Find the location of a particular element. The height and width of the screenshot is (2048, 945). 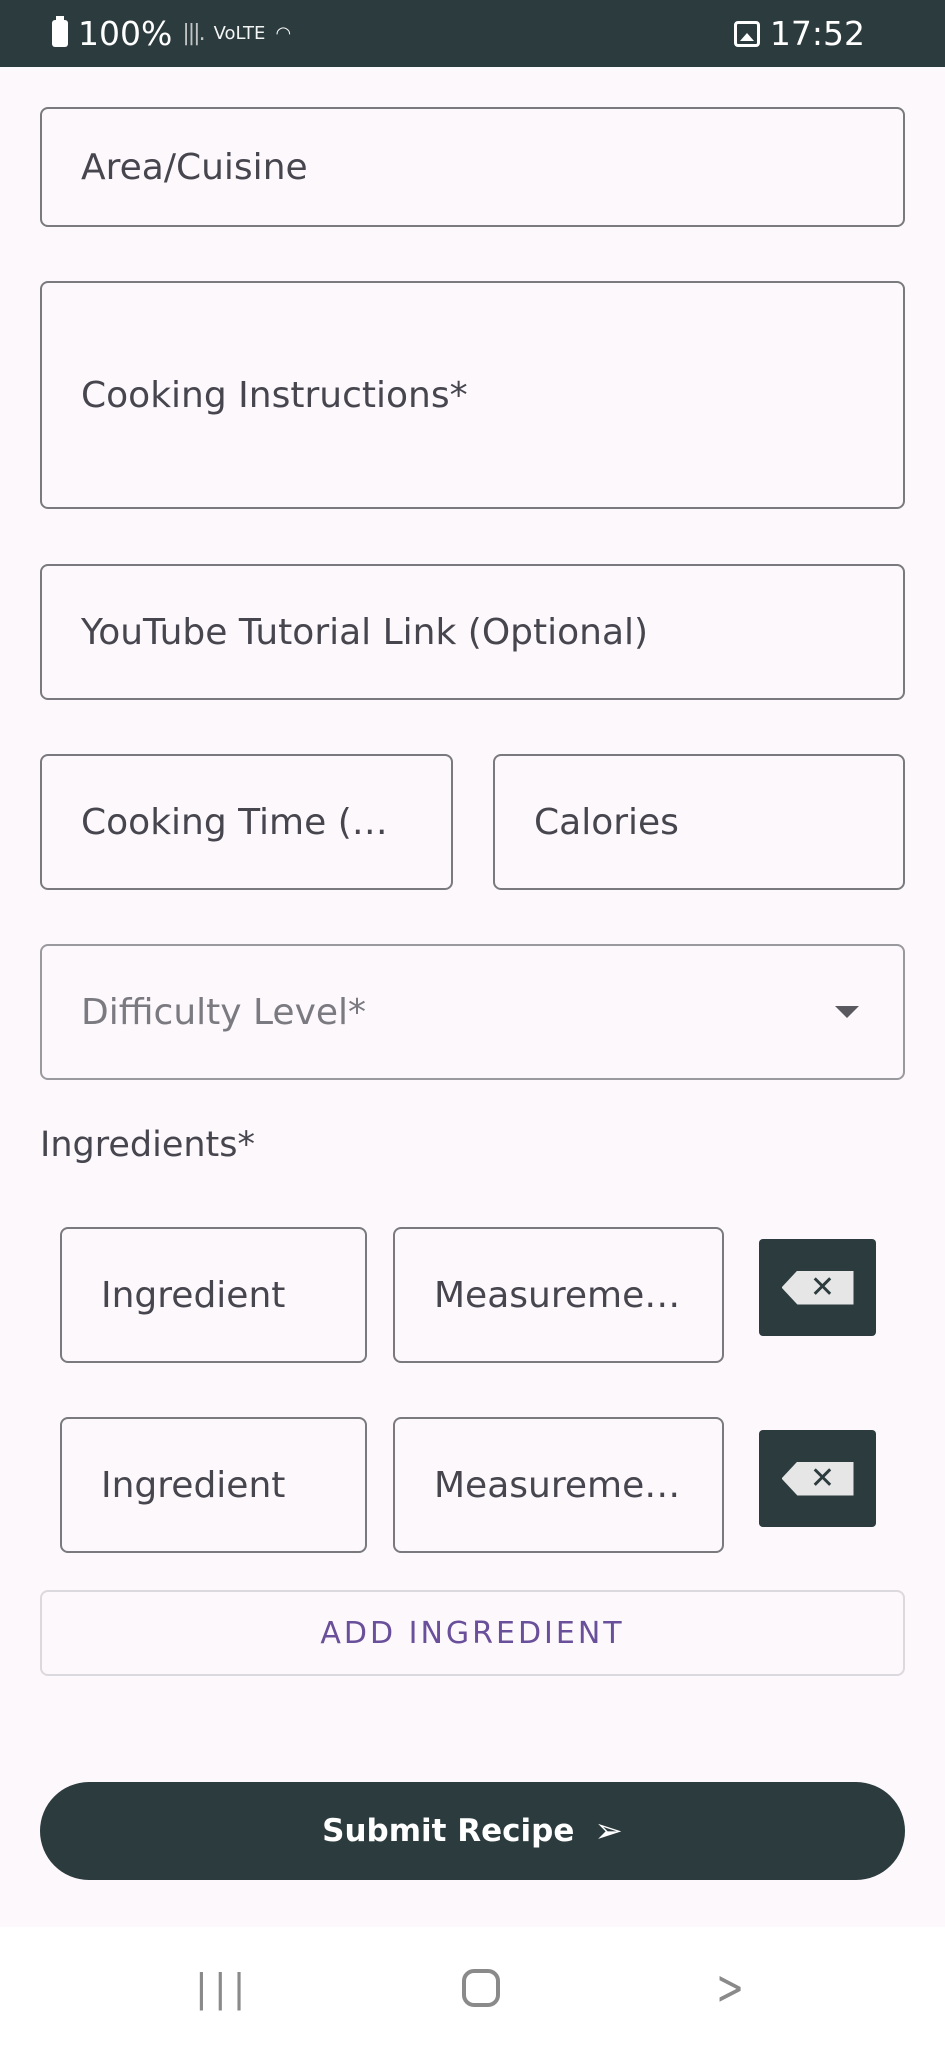

status-left: 100% |||. VoLTE ◠ is located at coordinates (171, 33).